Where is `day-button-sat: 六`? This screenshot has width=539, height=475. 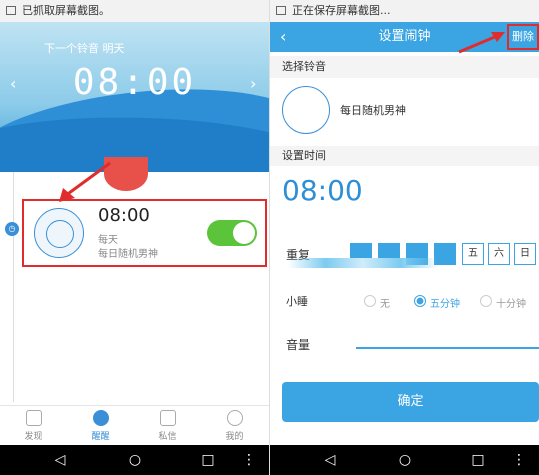
day-button-sat: 六 is located at coordinates (499, 254).